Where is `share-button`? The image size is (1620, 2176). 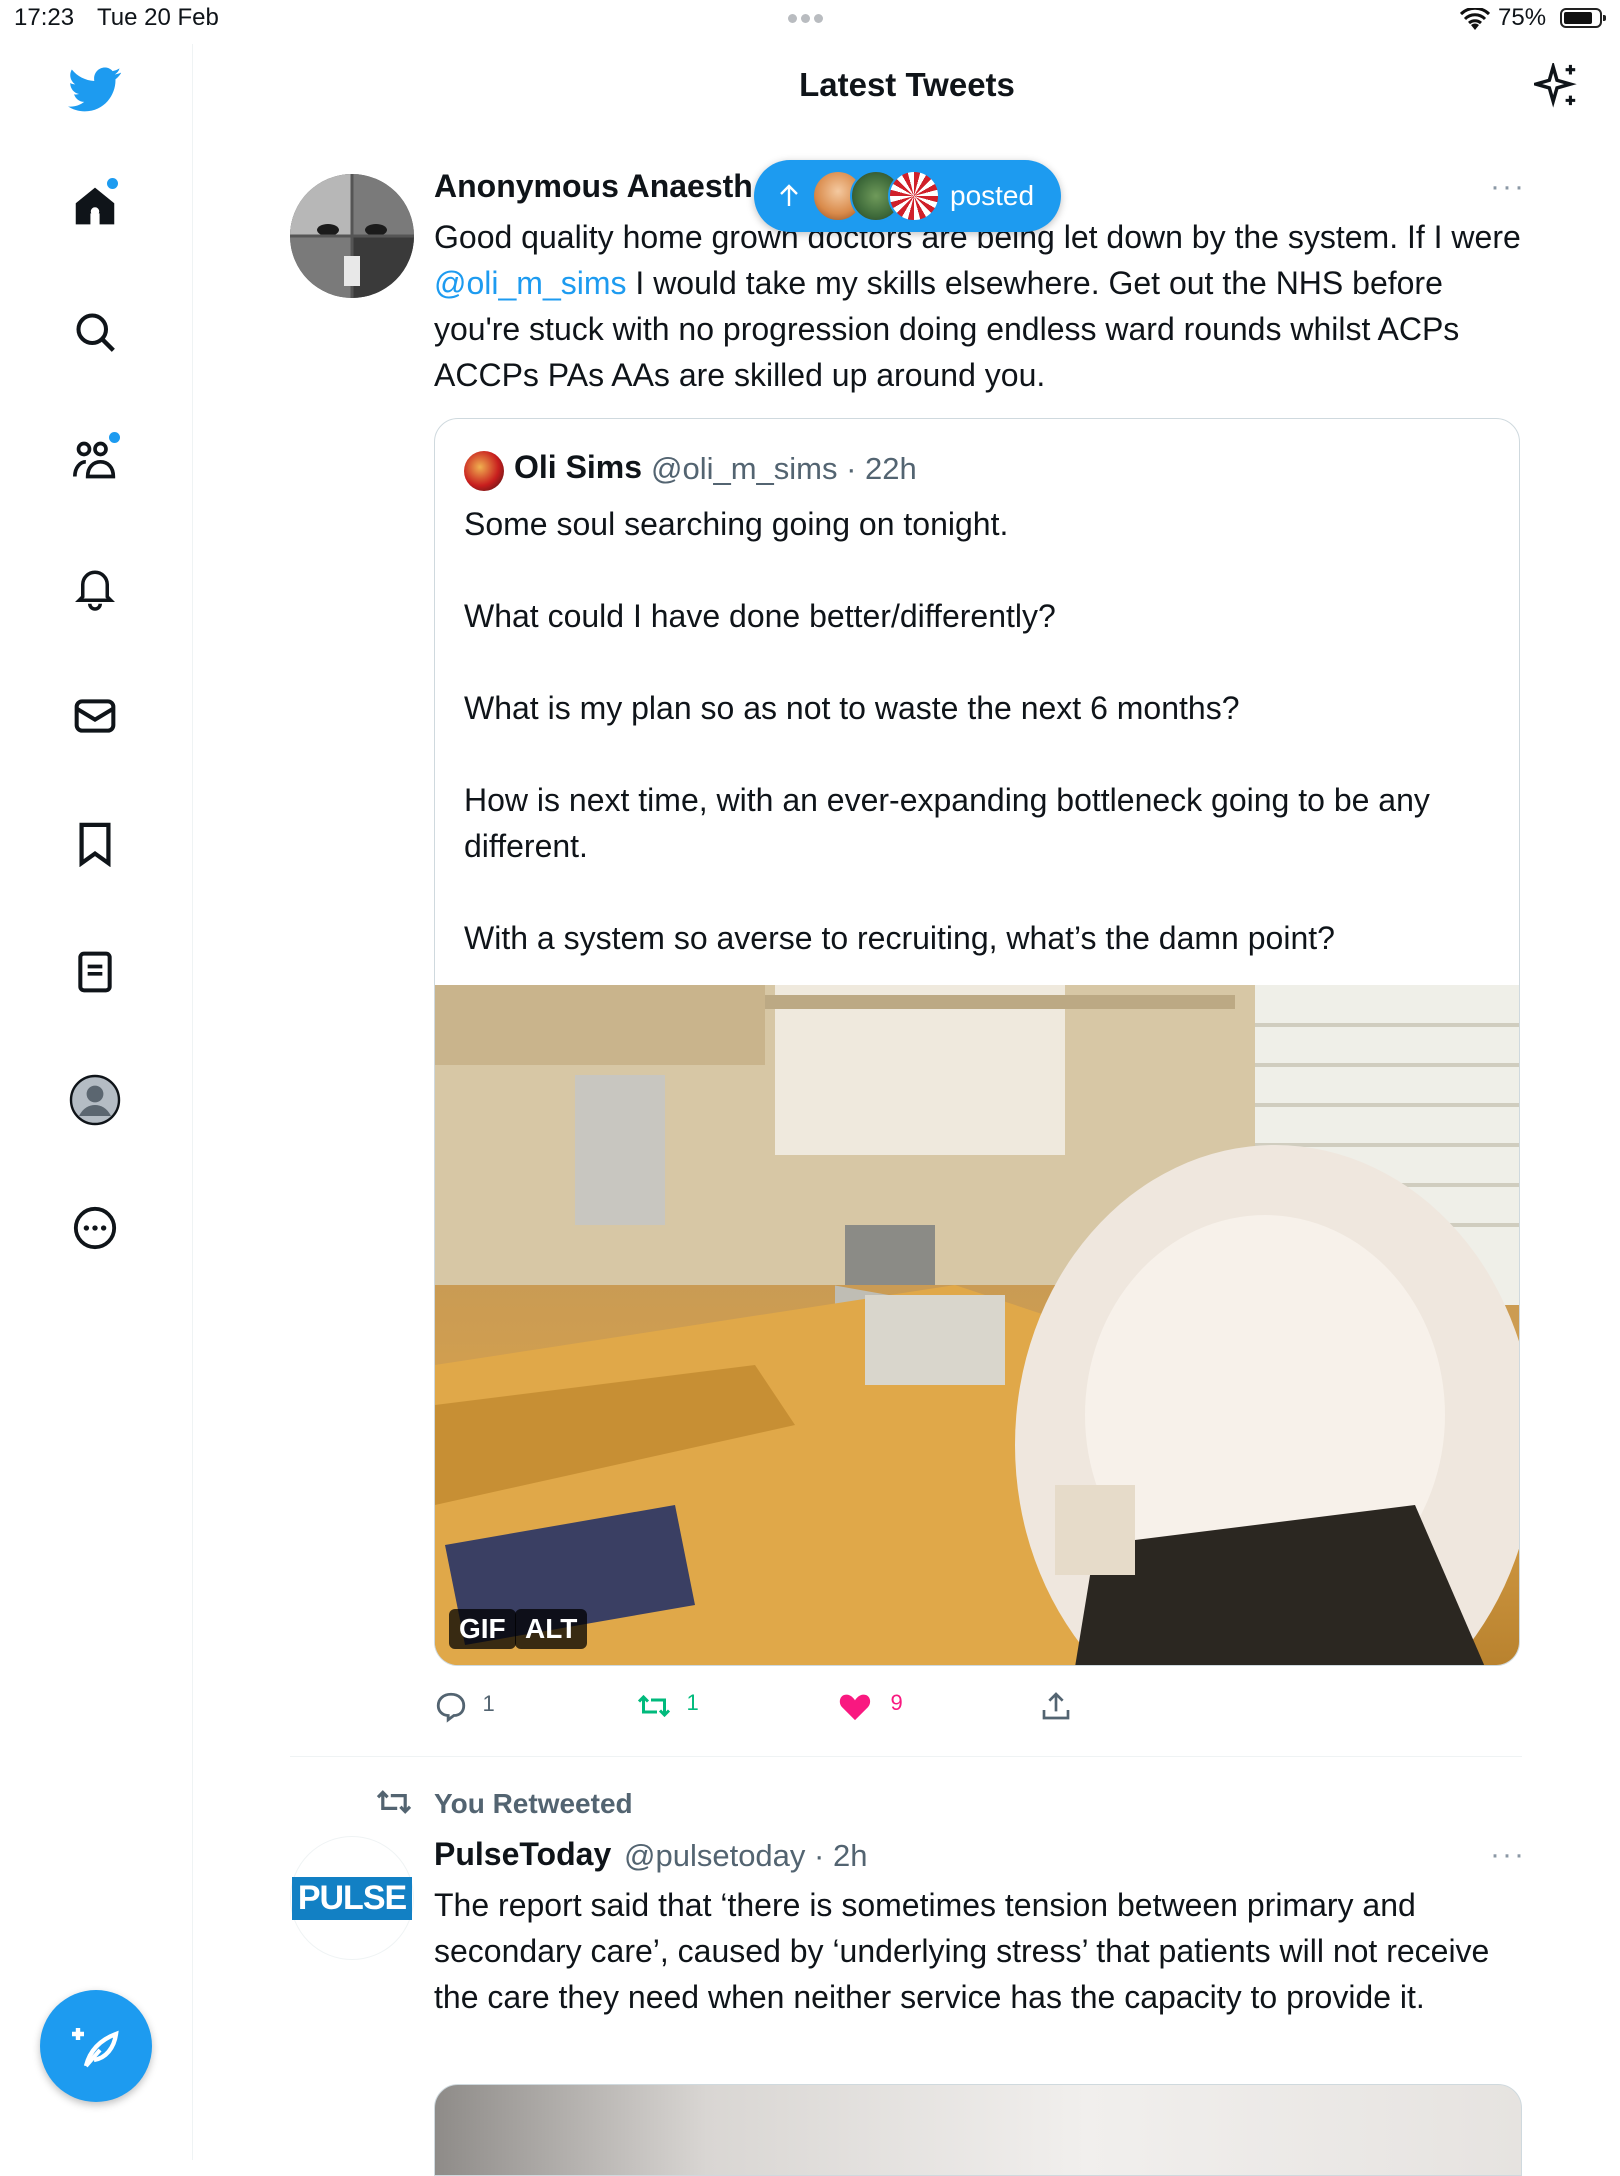
share-button is located at coordinates (1056, 1706).